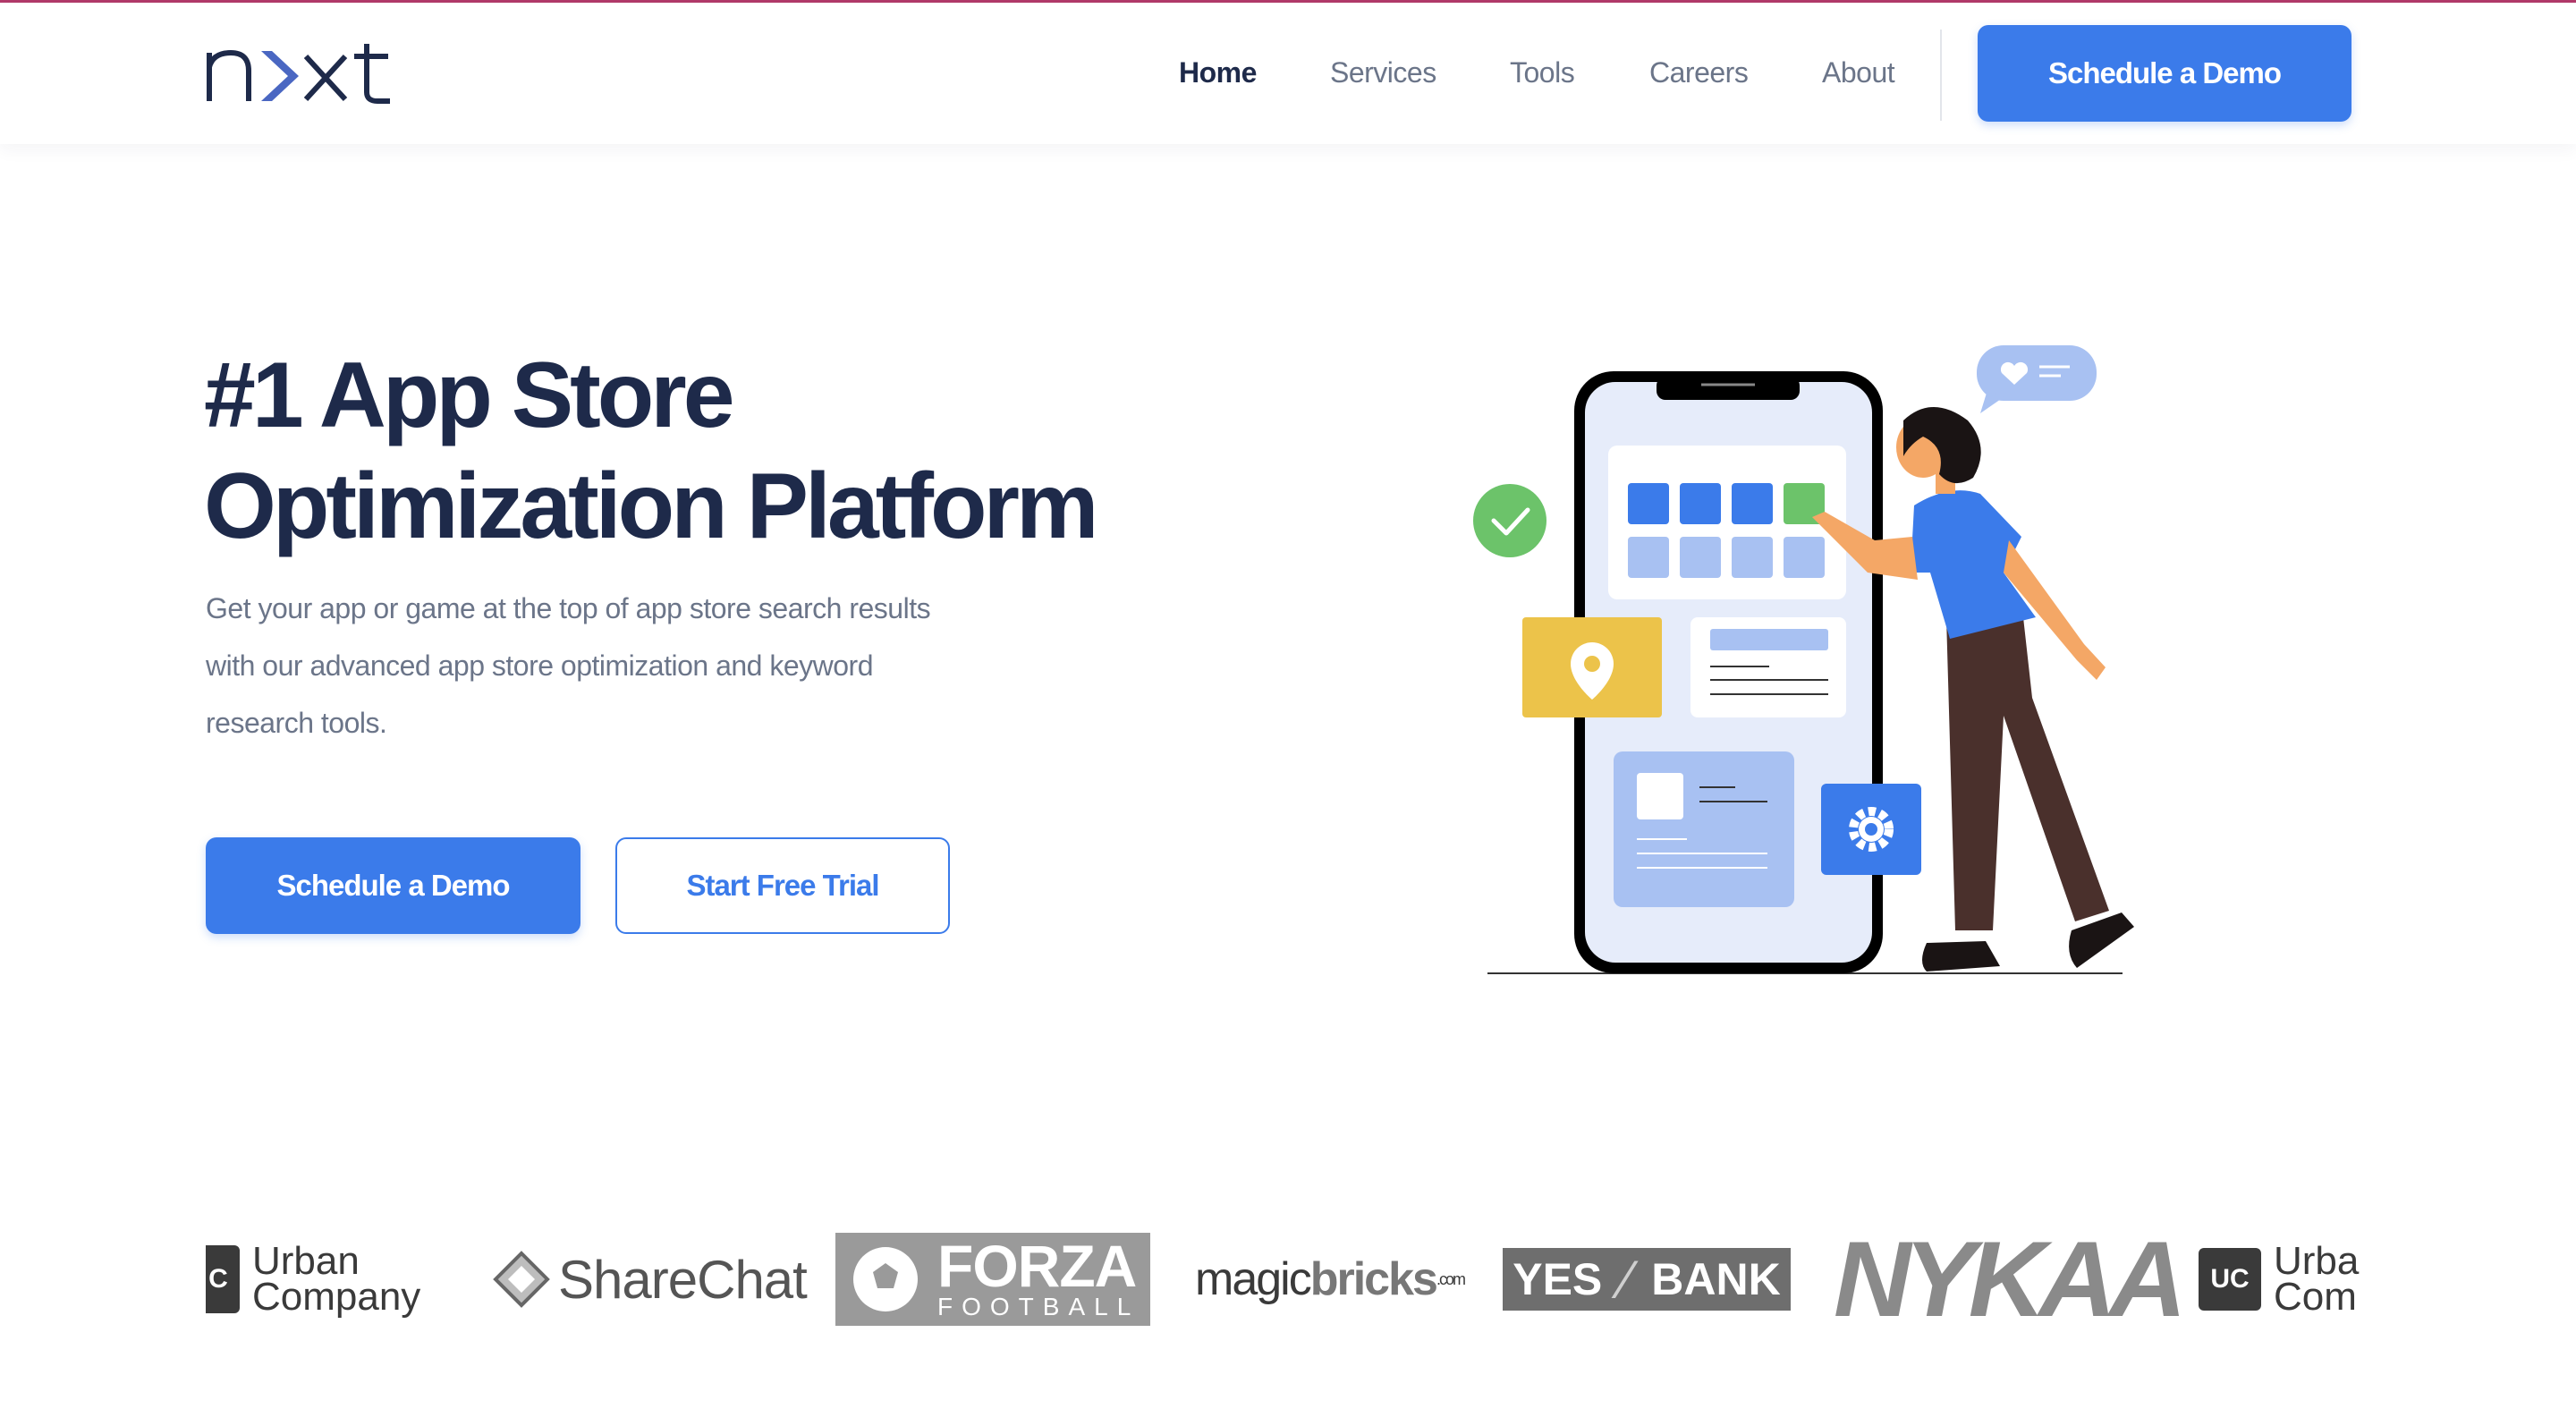  What do you see at coordinates (1253, 1279) in the screenshot?
I see `magicbricks-part1: magic` at bounding box center [1253, 1279].